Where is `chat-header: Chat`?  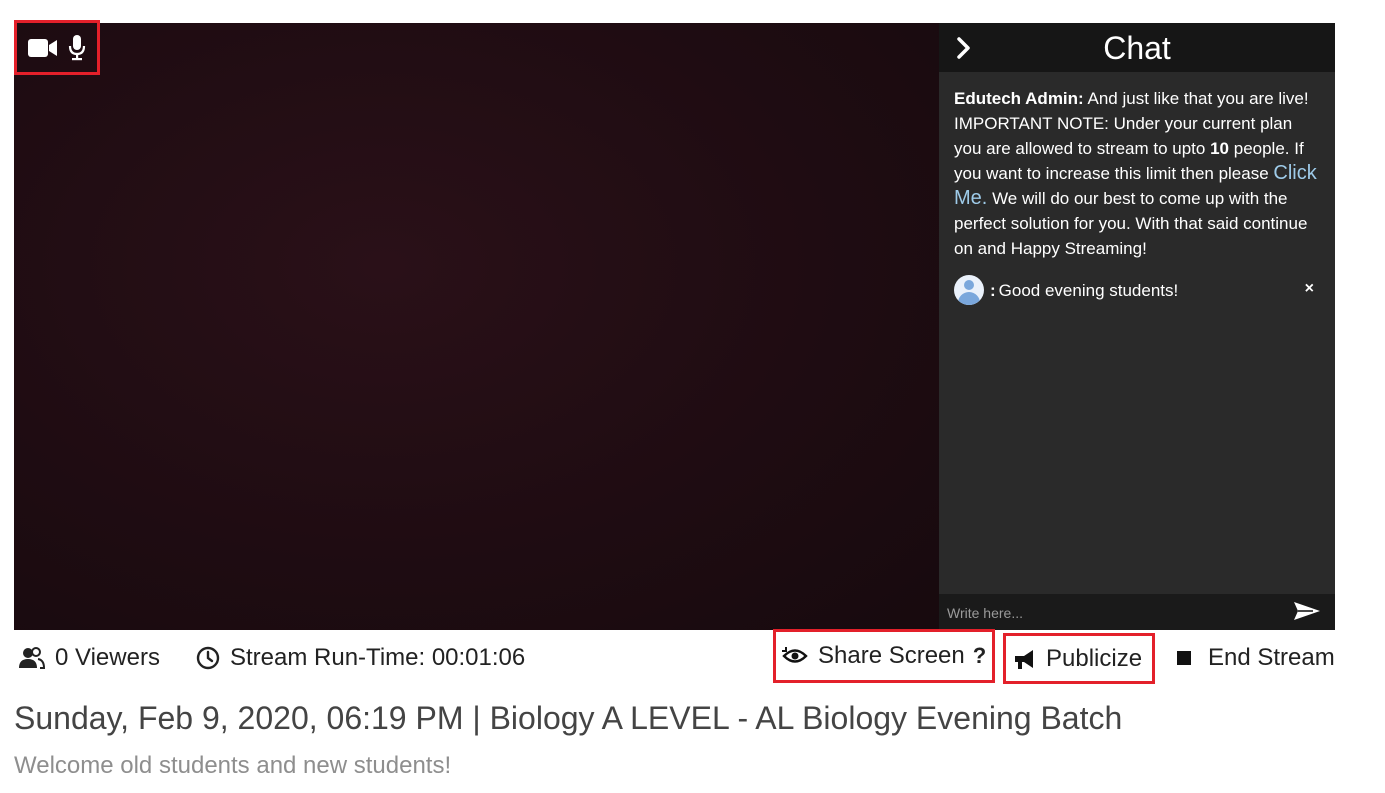 chat-header: Chat is located at coordinates (1137, 47).